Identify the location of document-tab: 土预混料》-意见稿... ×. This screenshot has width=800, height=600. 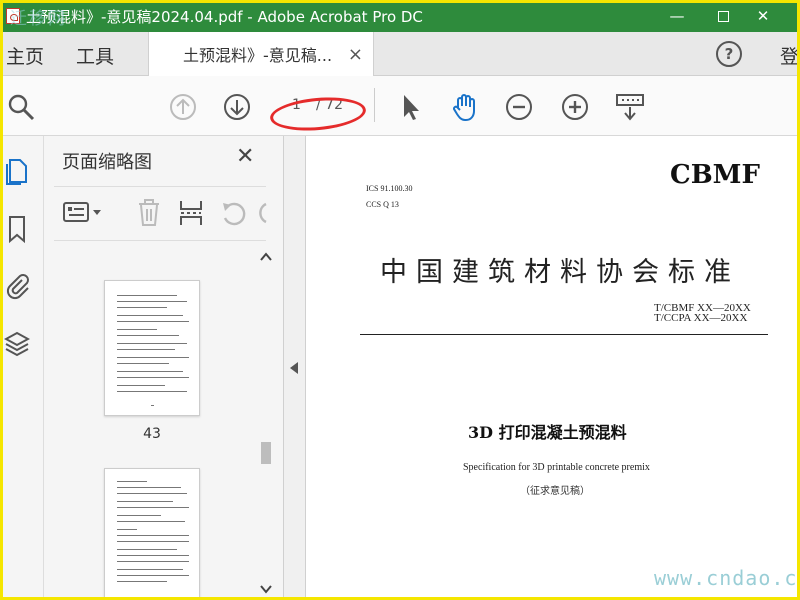
(261, 54).